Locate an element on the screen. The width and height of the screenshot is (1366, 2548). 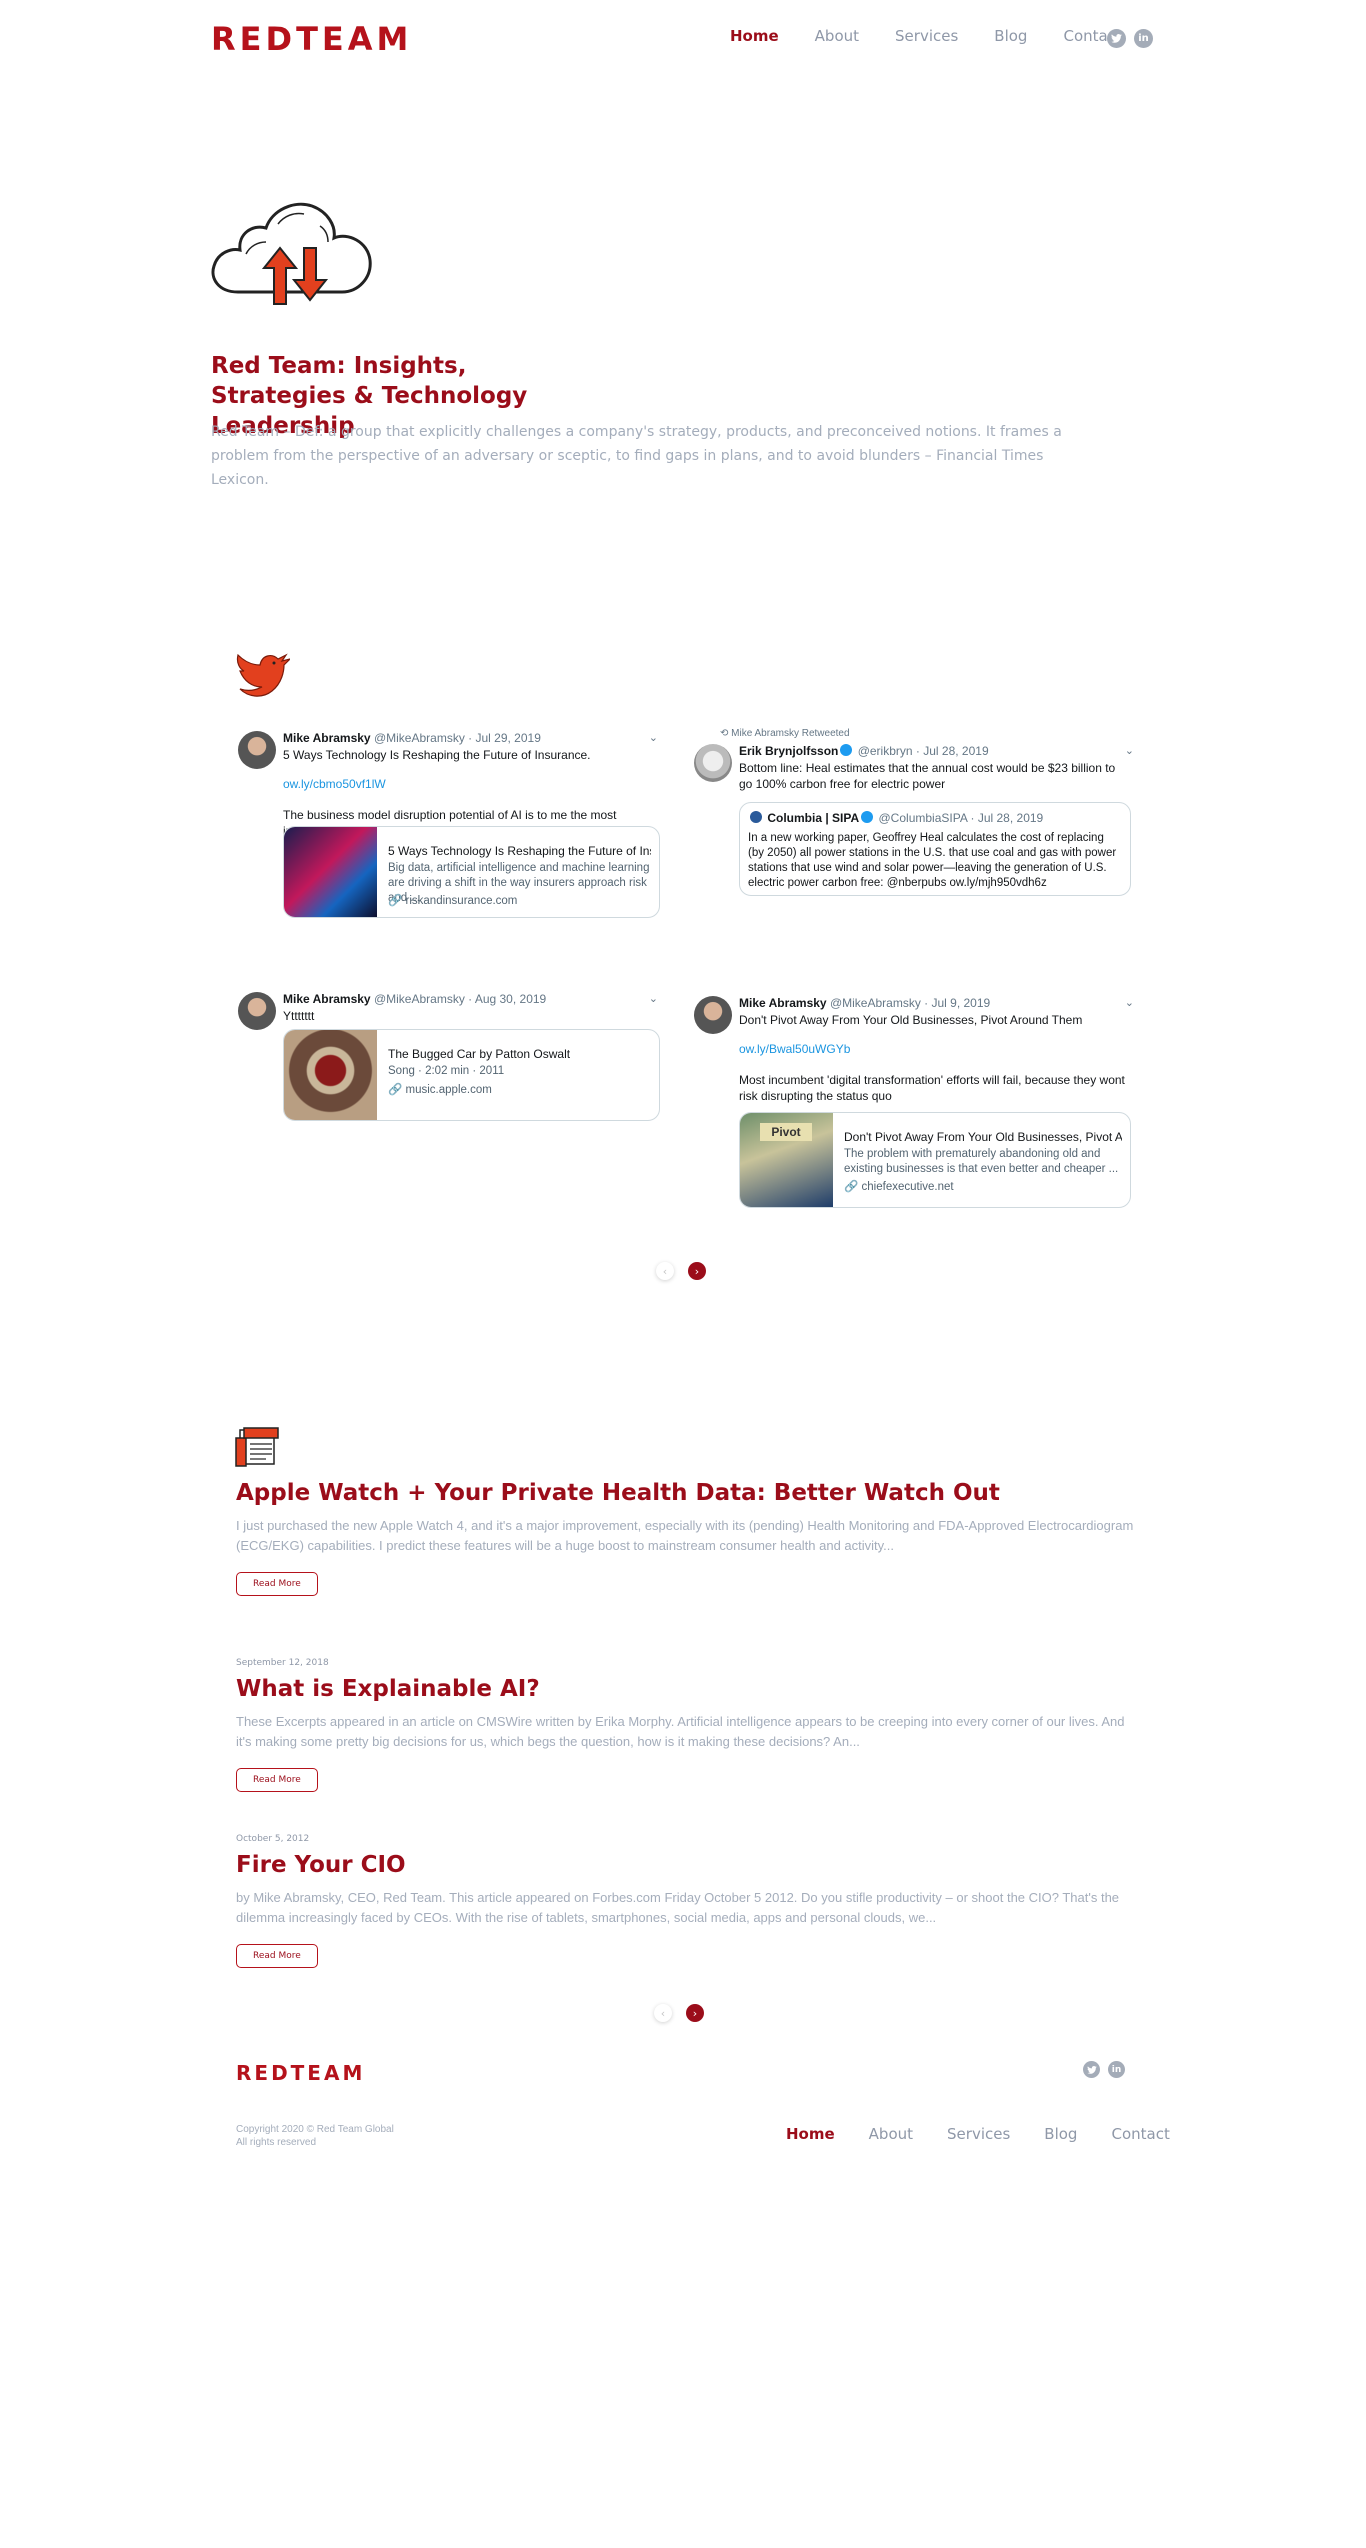
main-nav: Home About Services Blog Contact is located at coordinates (926, 36).